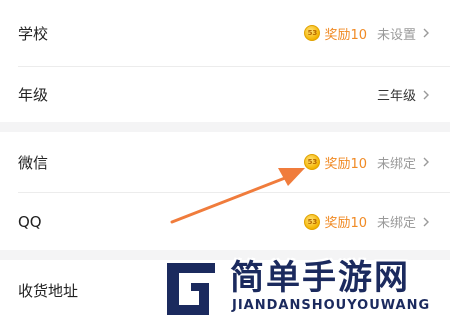 The width and height of the screenshot is (450, 324). Describe the element at coordinates (368, 33) in the screenshot. I see `school-right: 53 奖励10 未设置` at that location.